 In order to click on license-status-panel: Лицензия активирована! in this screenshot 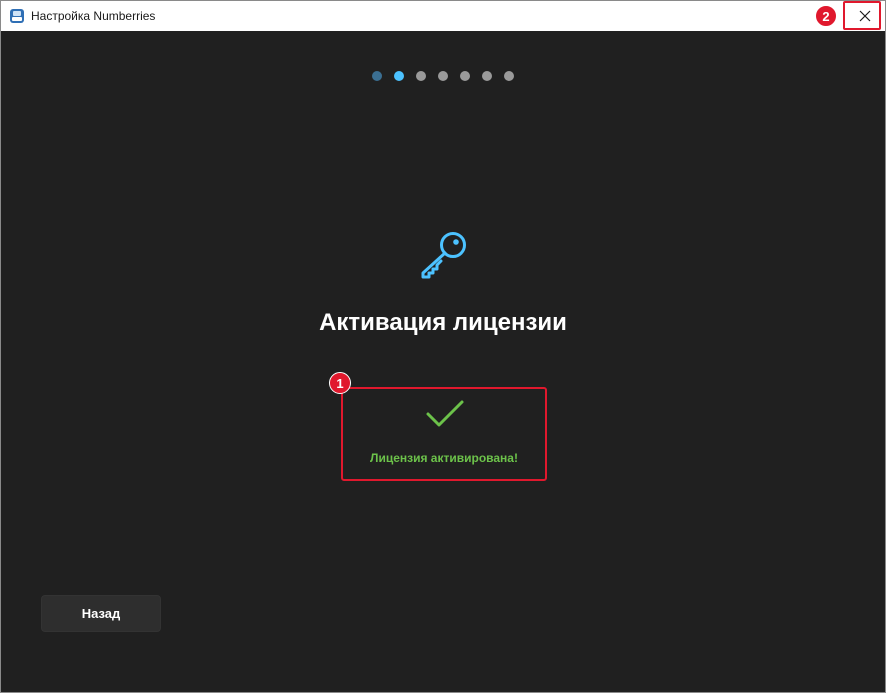, I will do `click(444, 434)`.